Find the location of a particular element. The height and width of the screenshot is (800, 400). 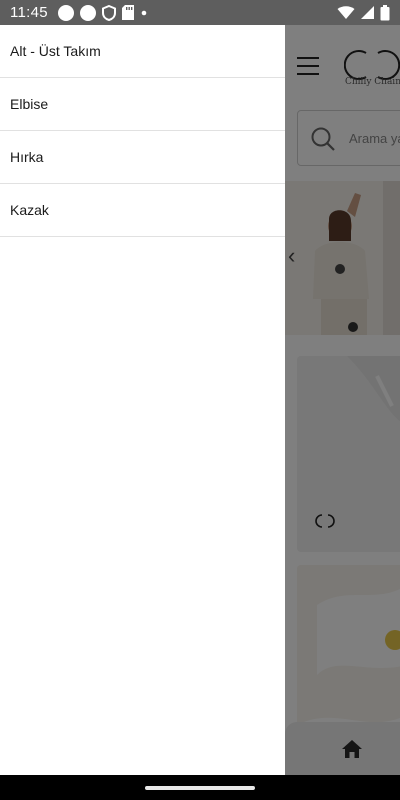

drawer-item-hirka: Hırka is located at coordinates (142, 157).